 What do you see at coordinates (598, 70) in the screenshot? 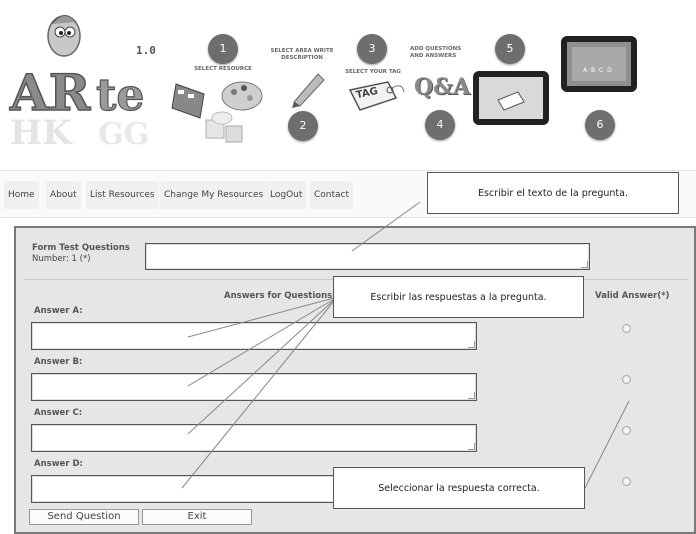
I see `quiz-options-text: A B C D` at bounding box center [598, 70].